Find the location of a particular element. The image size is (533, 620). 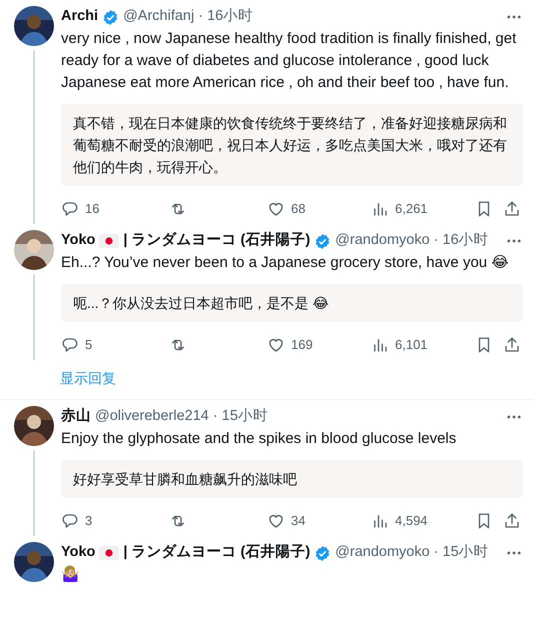

author-name: 赤山 is located at coordinates (76, 416).